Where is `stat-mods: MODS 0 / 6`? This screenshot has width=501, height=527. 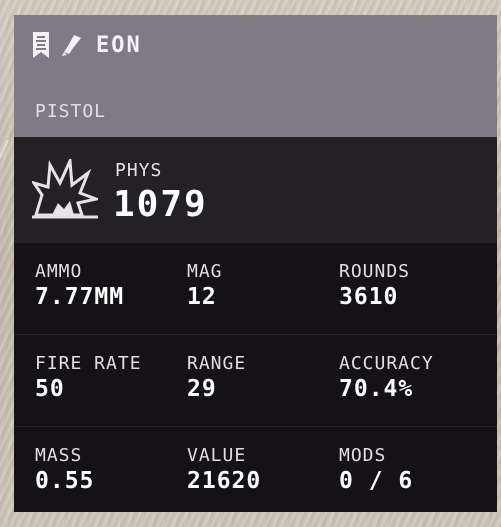
stat-mods: MODS 0 / 6 is located at coordinates (376, 469).